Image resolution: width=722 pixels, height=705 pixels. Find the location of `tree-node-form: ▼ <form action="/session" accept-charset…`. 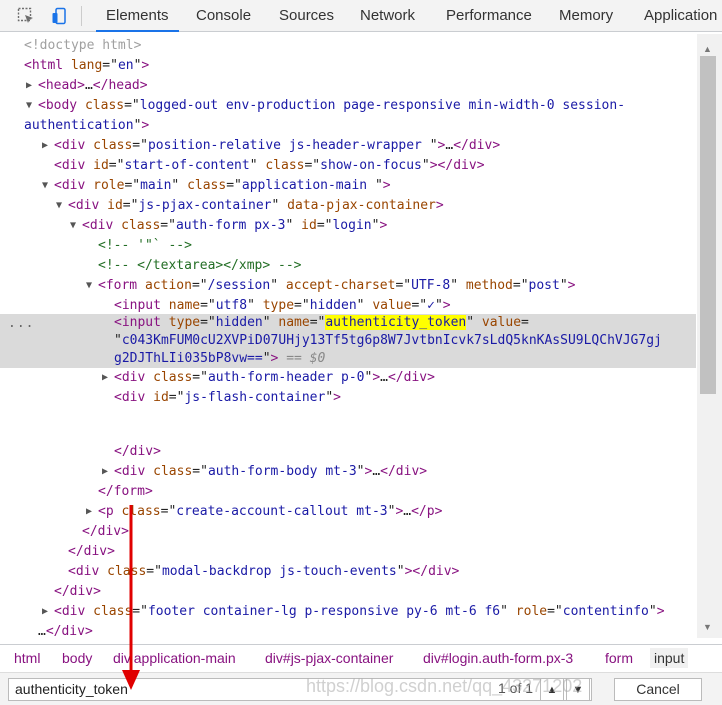

tree-node-form: ▼ <form action="/session" accept-charset… is located at coordinates (348, 286).